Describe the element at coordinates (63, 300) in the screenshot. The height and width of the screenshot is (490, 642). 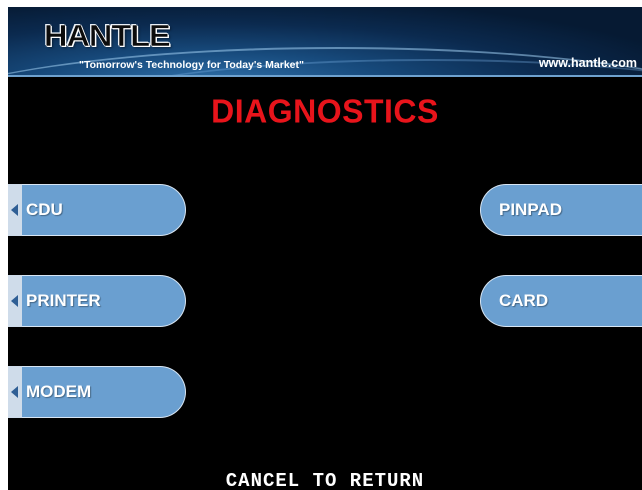
I see `button-label: PRINTER` at that location.